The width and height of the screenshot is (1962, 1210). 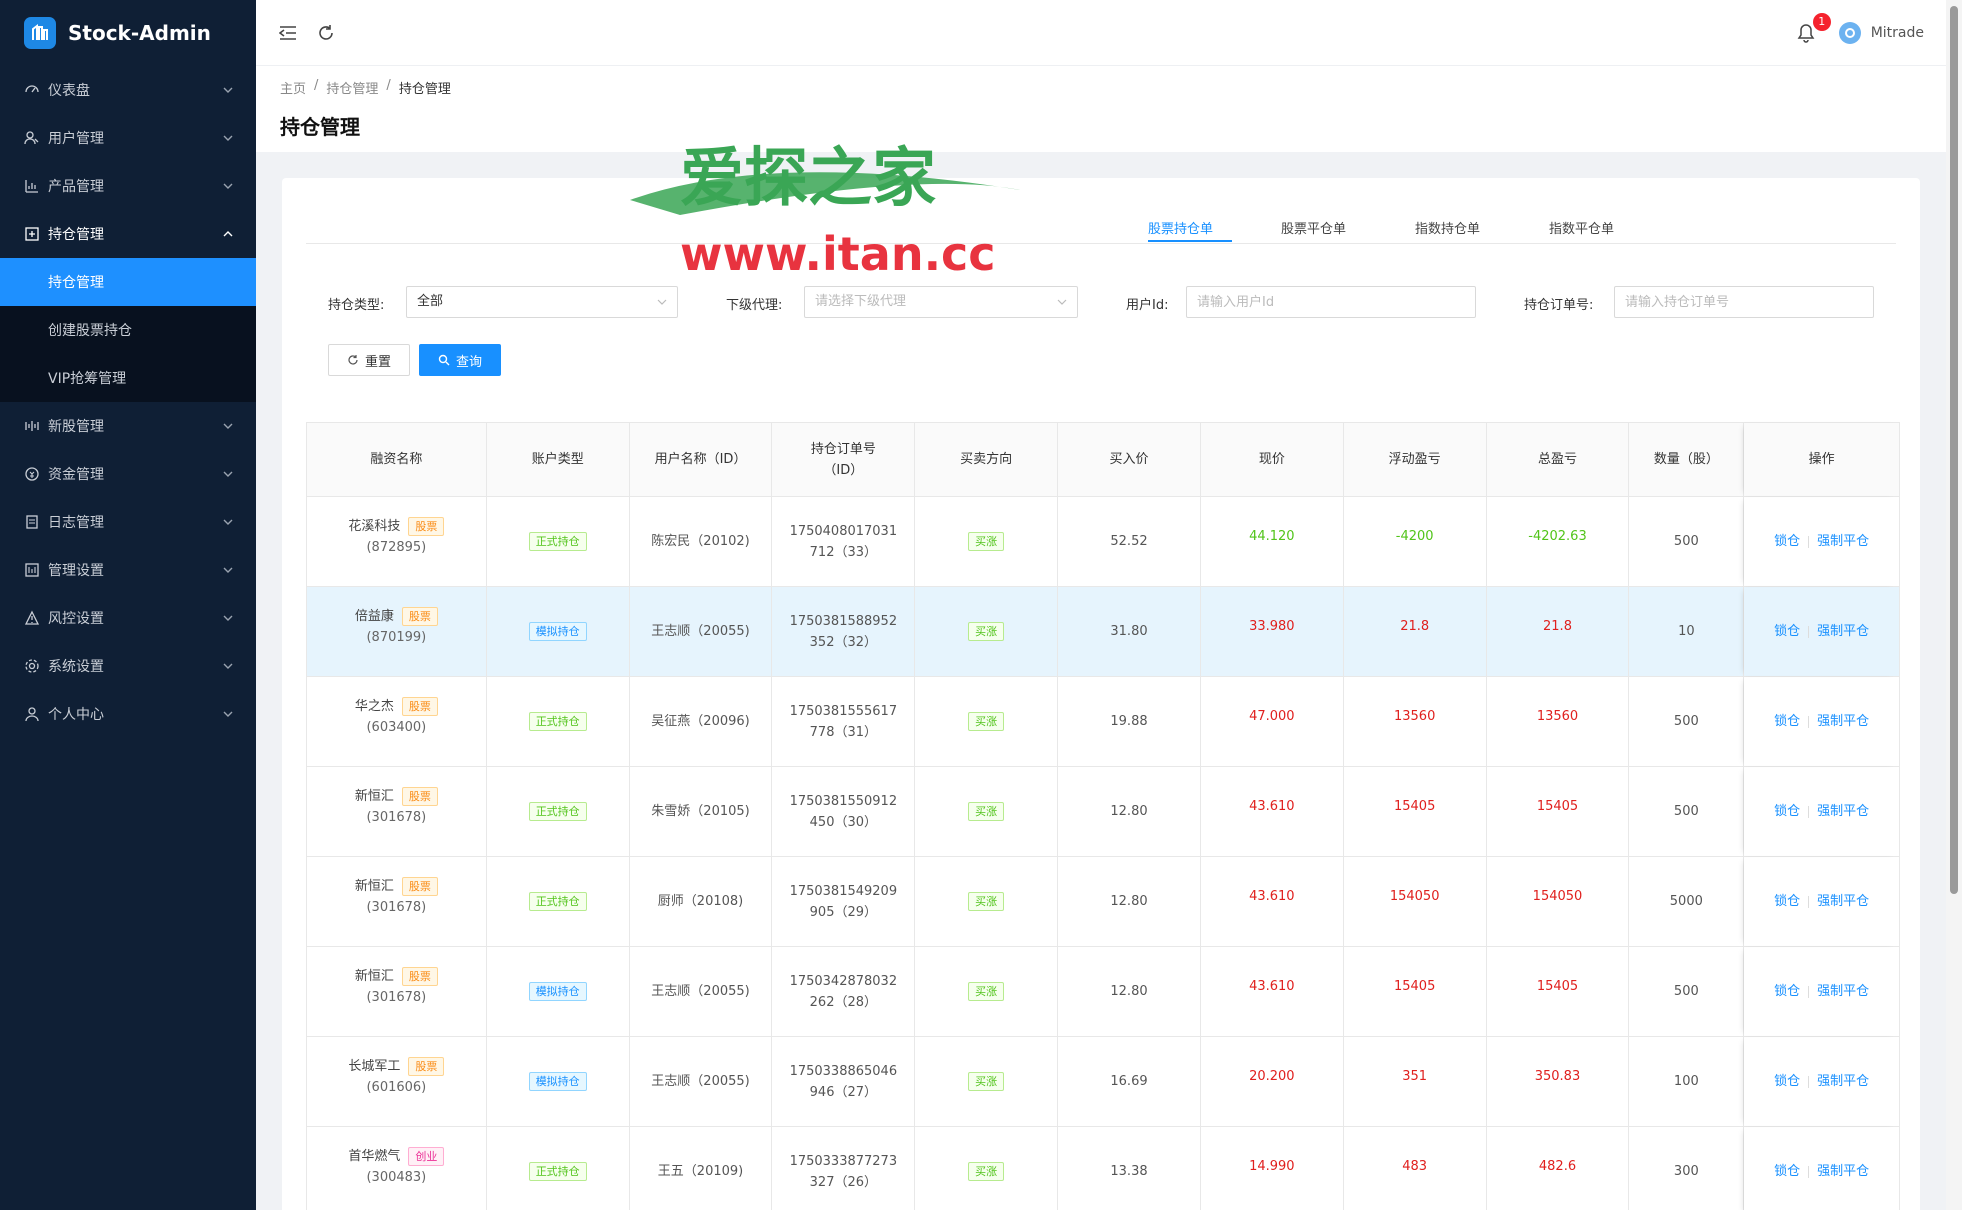 I want to click on sidebar-item-1: 用户管理, so click(x=128, y=138).